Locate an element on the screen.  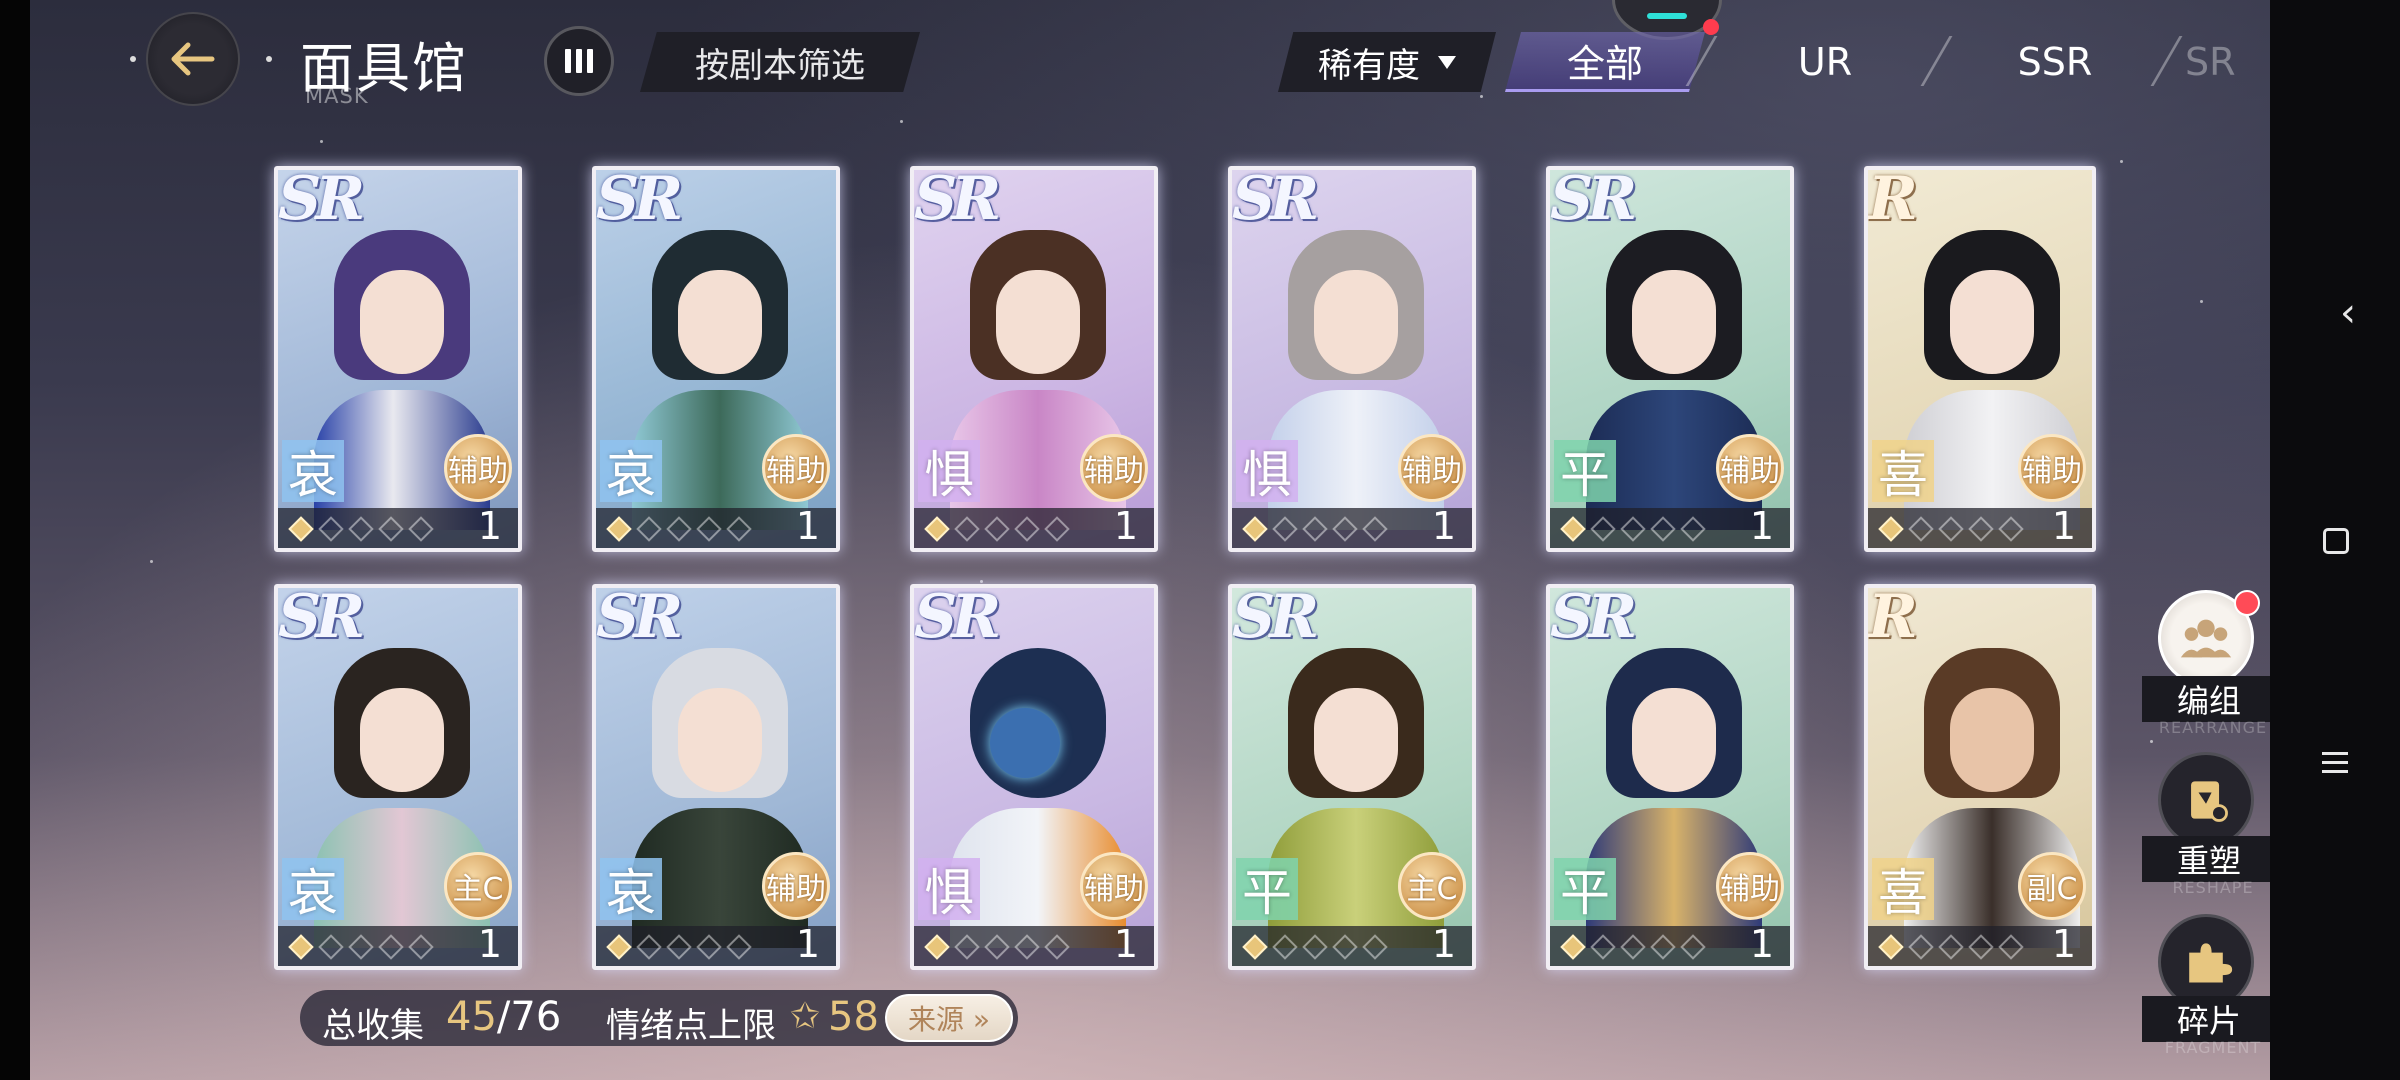
emotion-cap-label: 情绪点上限 is located at coordinates (691, 1026).